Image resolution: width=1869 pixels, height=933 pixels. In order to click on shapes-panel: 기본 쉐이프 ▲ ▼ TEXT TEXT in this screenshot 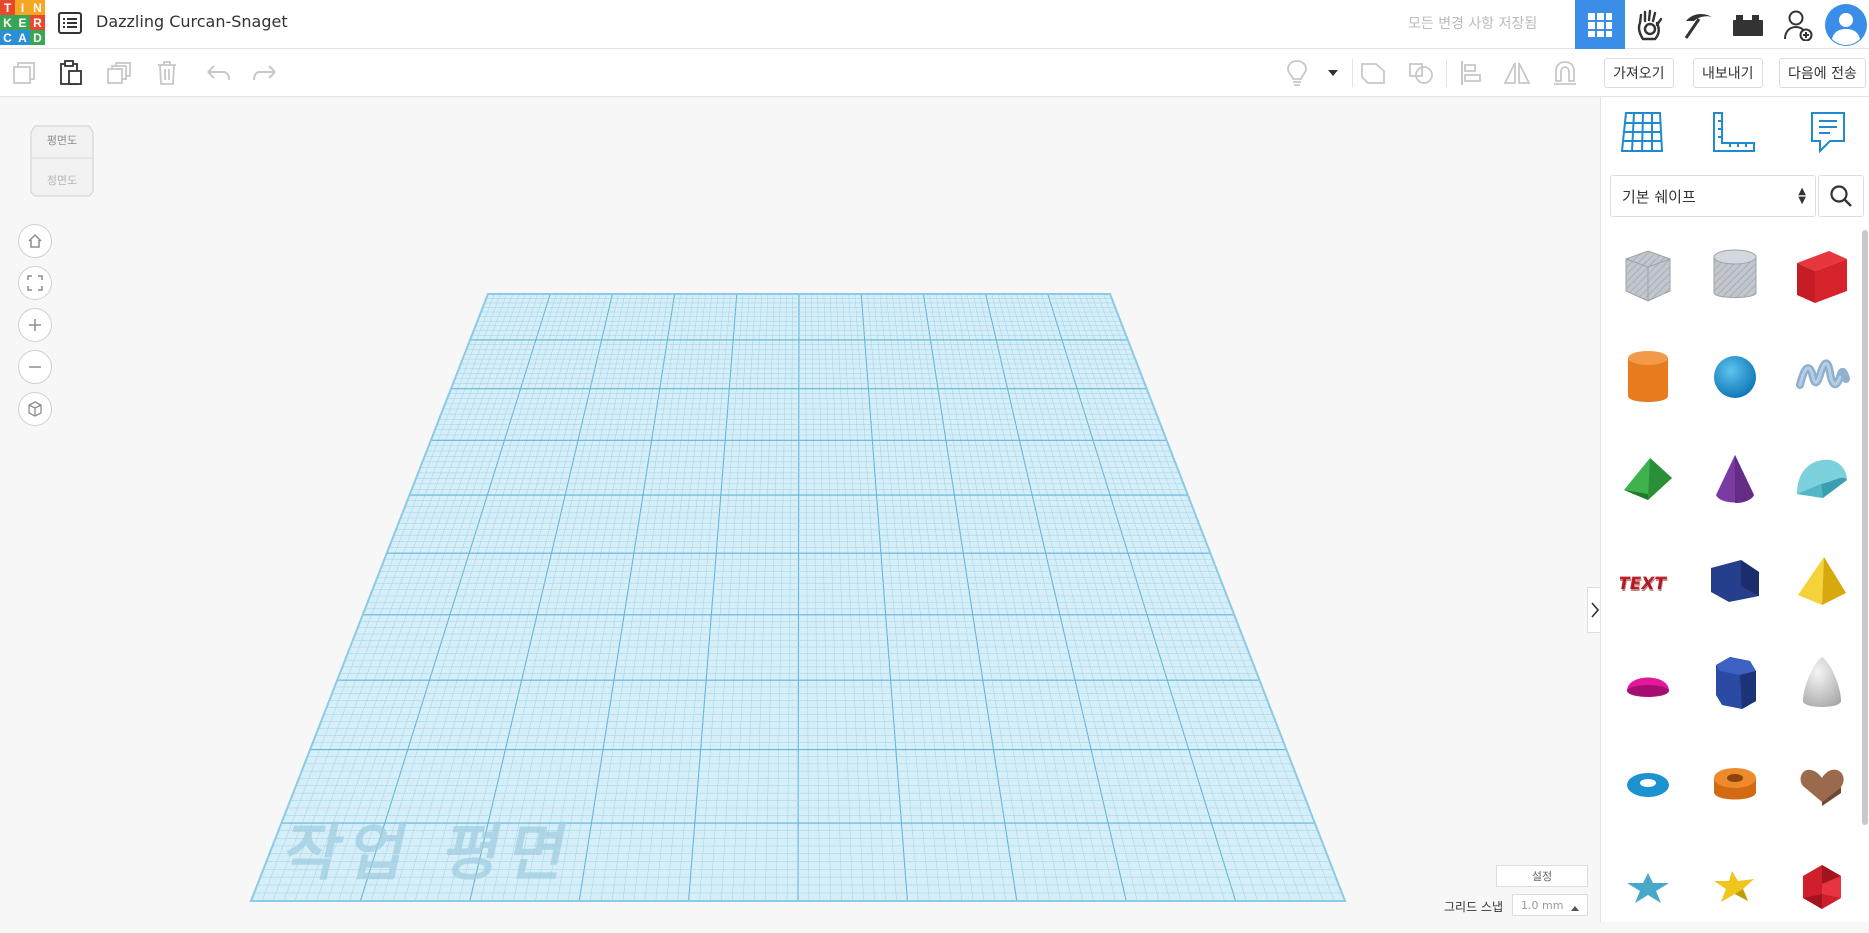, I will do `click(1734, 509)`.